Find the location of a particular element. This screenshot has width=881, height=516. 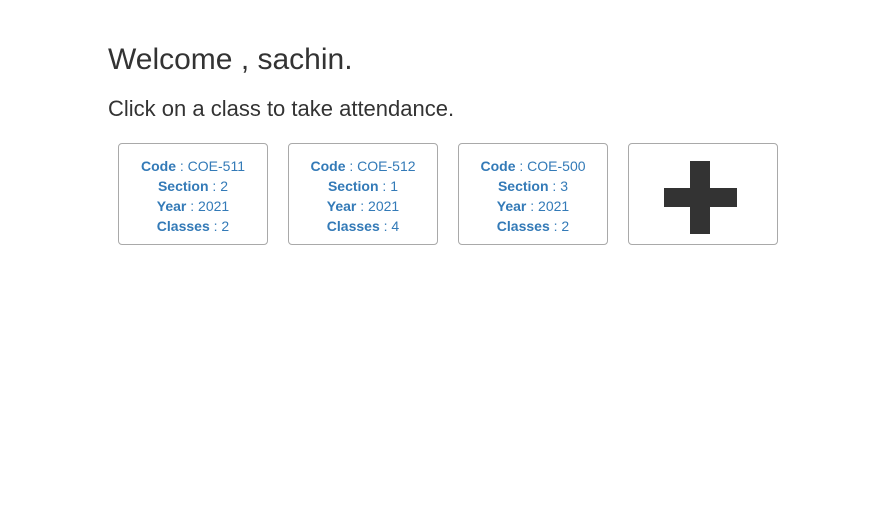

class-section-line: Section : 2 is located at coordinates (193, 186).